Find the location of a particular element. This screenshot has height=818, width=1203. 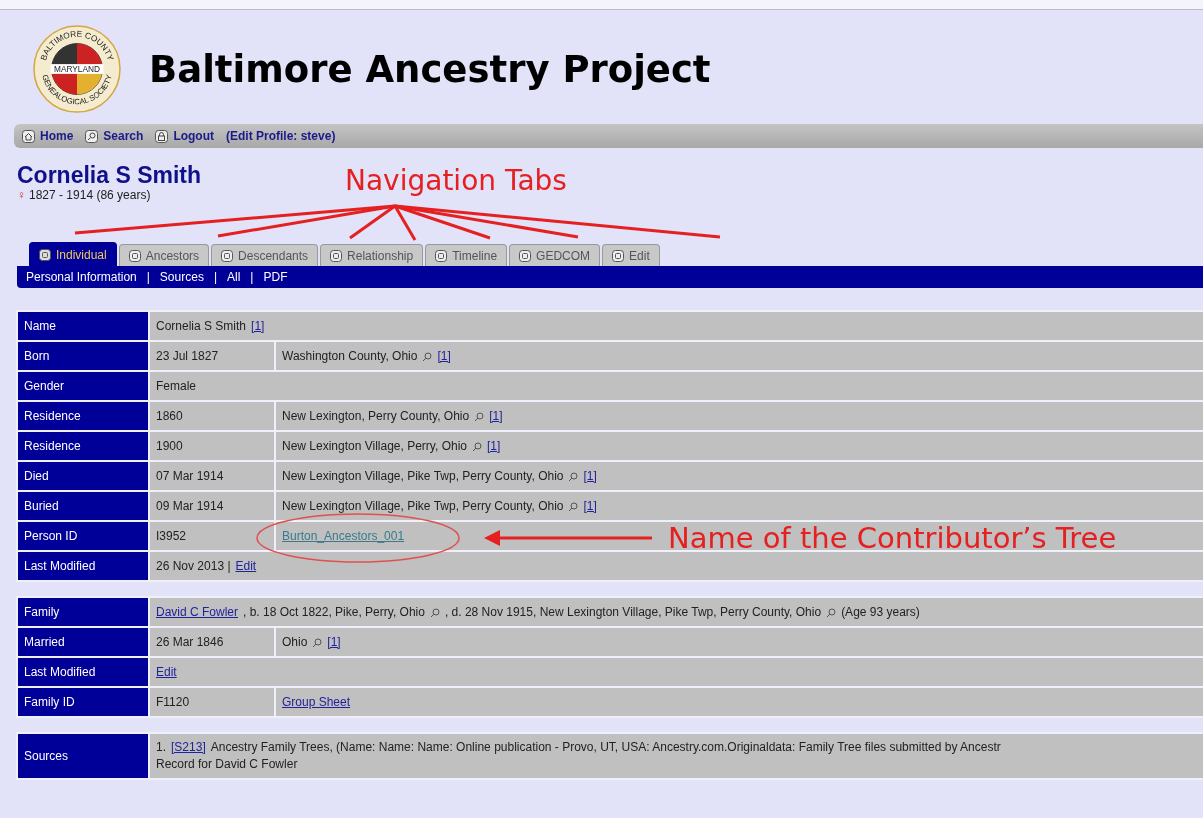

cell-text: Ancestry Family Trees, (Name: Name: Name: Online publication - Provo, UT, USA: Ancestry.com.Originaldata: Family Tree files submitted by Ancestr is located at coordinates (605, 747).